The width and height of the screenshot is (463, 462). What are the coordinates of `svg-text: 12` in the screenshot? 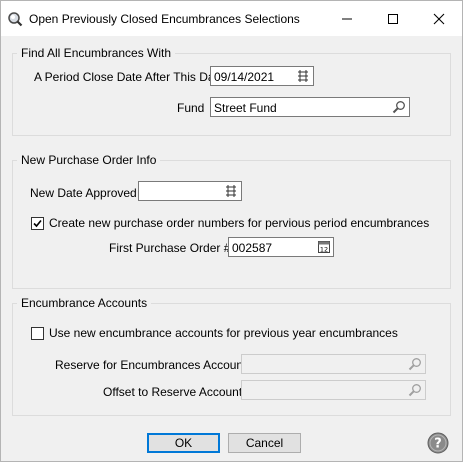 It's located at (324, 250).